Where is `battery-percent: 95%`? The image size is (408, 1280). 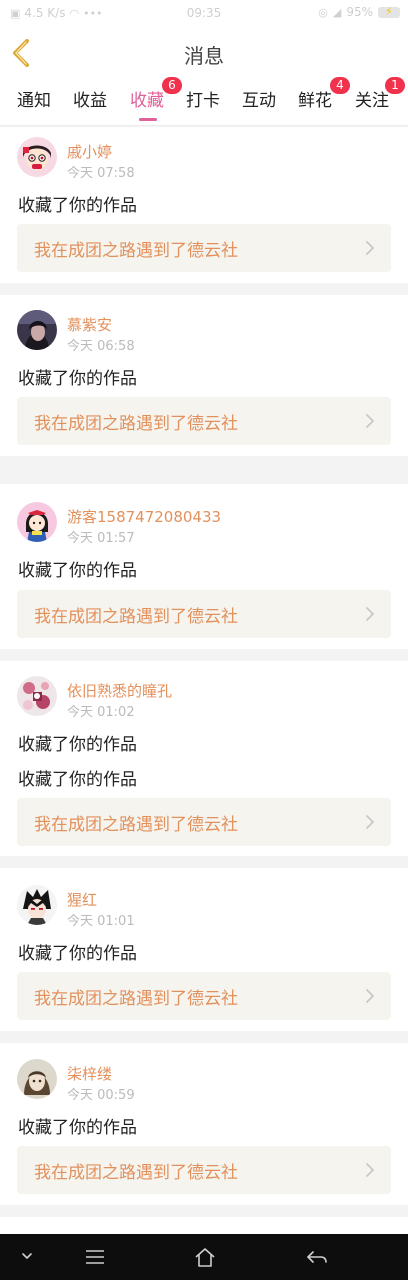 battery-percent: 95% is located at coordinates (359, 12).